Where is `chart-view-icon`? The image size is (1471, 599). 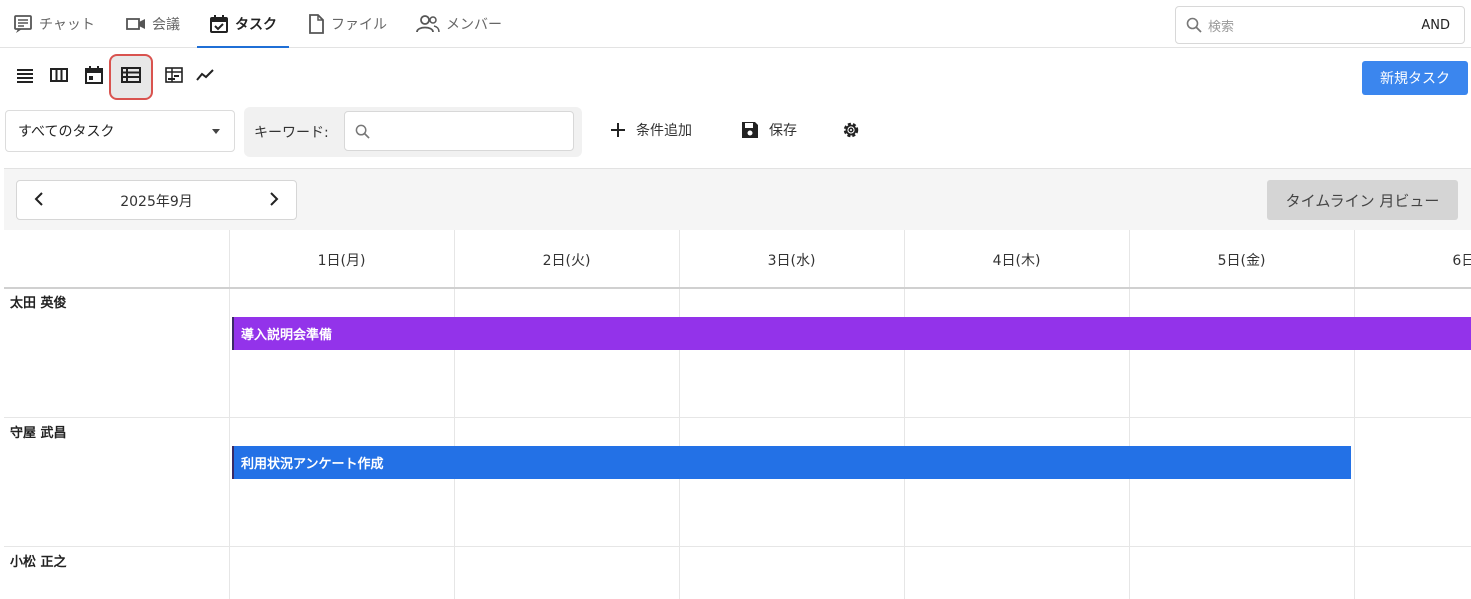 chart-view-icon is located at coordinates (205, 77).